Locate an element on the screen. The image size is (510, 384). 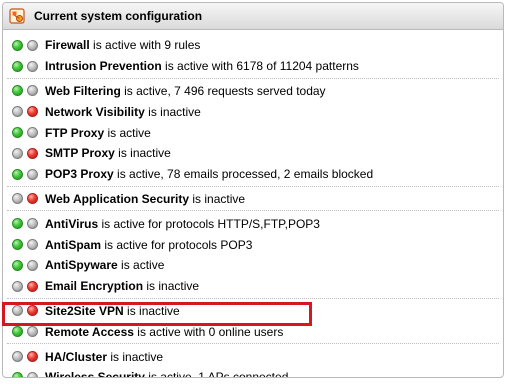
status-text: SMTP Proxy is inactive is located at coordinates (108, 153).